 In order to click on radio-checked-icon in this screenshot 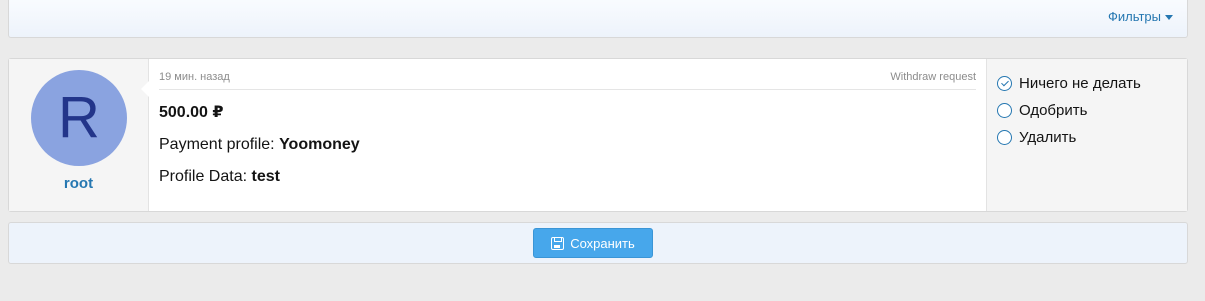, I will do `click(1004, 83)`.